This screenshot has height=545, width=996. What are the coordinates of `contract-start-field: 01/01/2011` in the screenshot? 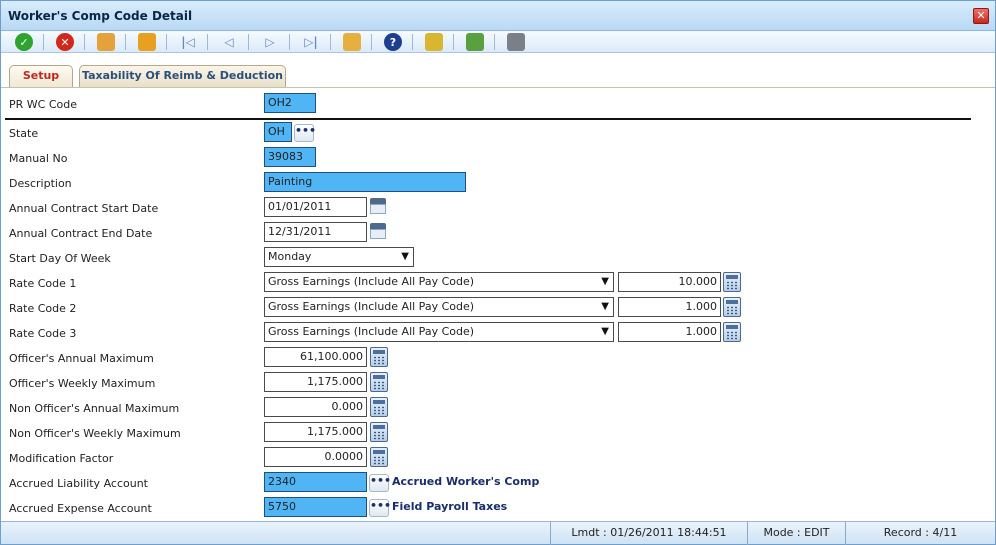 It's located at (315, 207).